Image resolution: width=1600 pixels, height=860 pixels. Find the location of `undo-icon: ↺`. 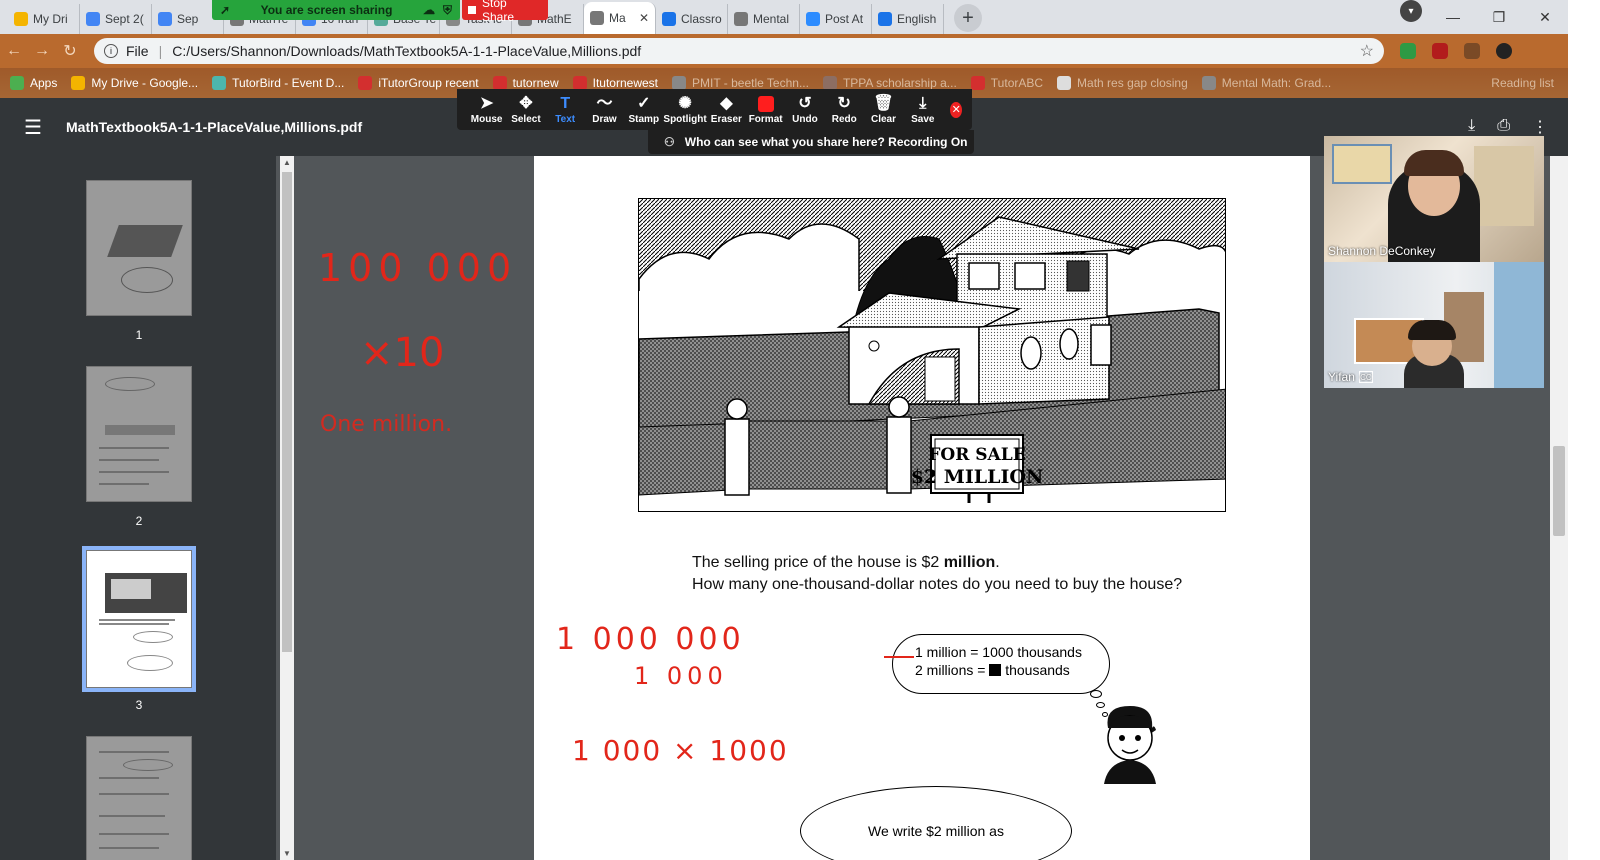

undo-icon: ↺ is located at coordinates (805, 103).